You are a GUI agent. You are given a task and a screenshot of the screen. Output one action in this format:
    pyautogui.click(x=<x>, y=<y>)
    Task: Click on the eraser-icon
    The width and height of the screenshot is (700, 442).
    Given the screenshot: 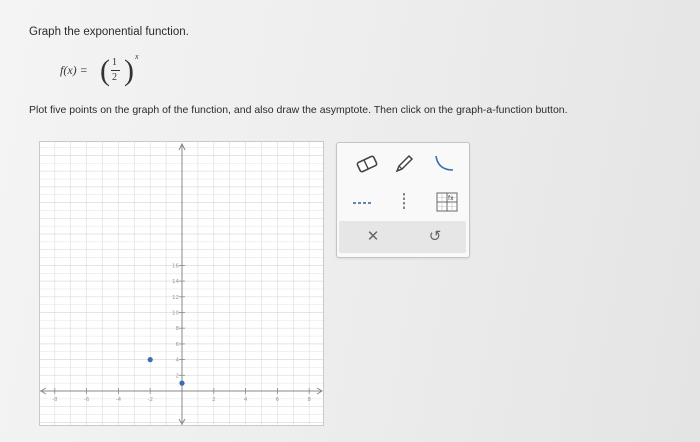 What is the action you would take?
    pyautogui.click(x=367, y=164)
    